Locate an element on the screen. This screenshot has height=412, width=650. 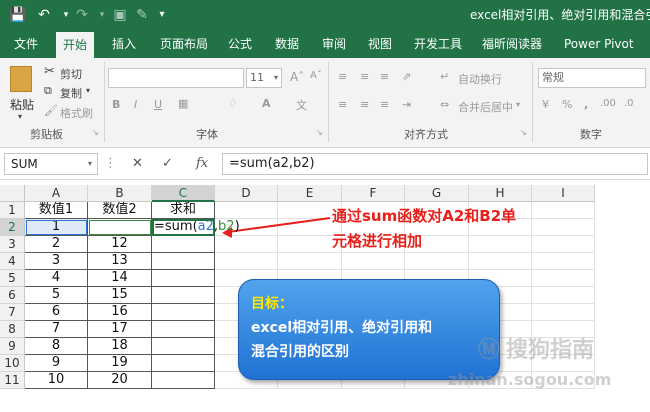
goal-note-line-2: 混合引用的区别 is located at coordinates (300, 352).